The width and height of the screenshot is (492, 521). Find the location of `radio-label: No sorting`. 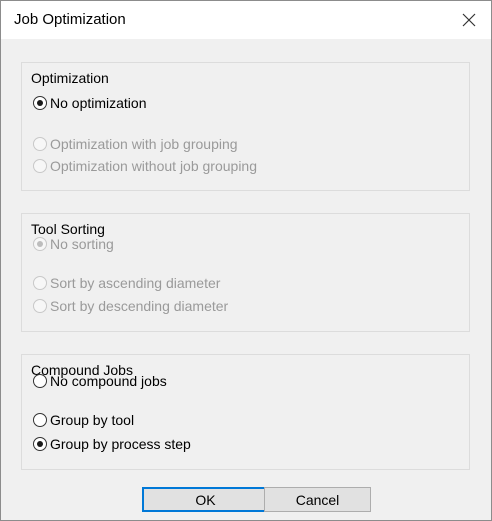

radio-label: No sorting is located at coordinates (82, 244).